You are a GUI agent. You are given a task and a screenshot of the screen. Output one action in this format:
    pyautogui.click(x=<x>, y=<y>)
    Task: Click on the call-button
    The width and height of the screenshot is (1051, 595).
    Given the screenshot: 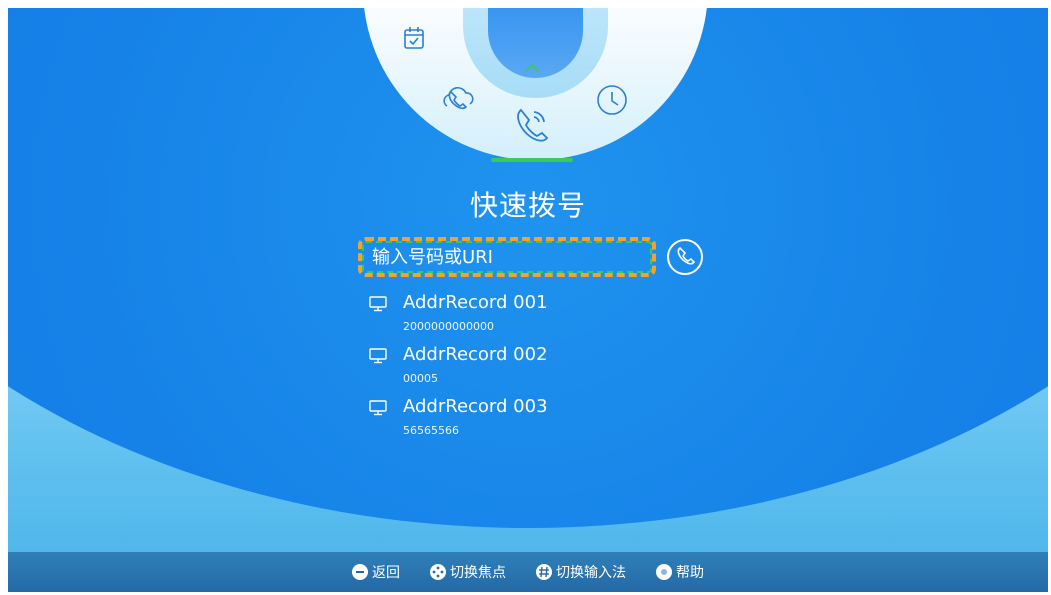 What is the action you would take?
    pyautogui.click(x=685, y=257)
    